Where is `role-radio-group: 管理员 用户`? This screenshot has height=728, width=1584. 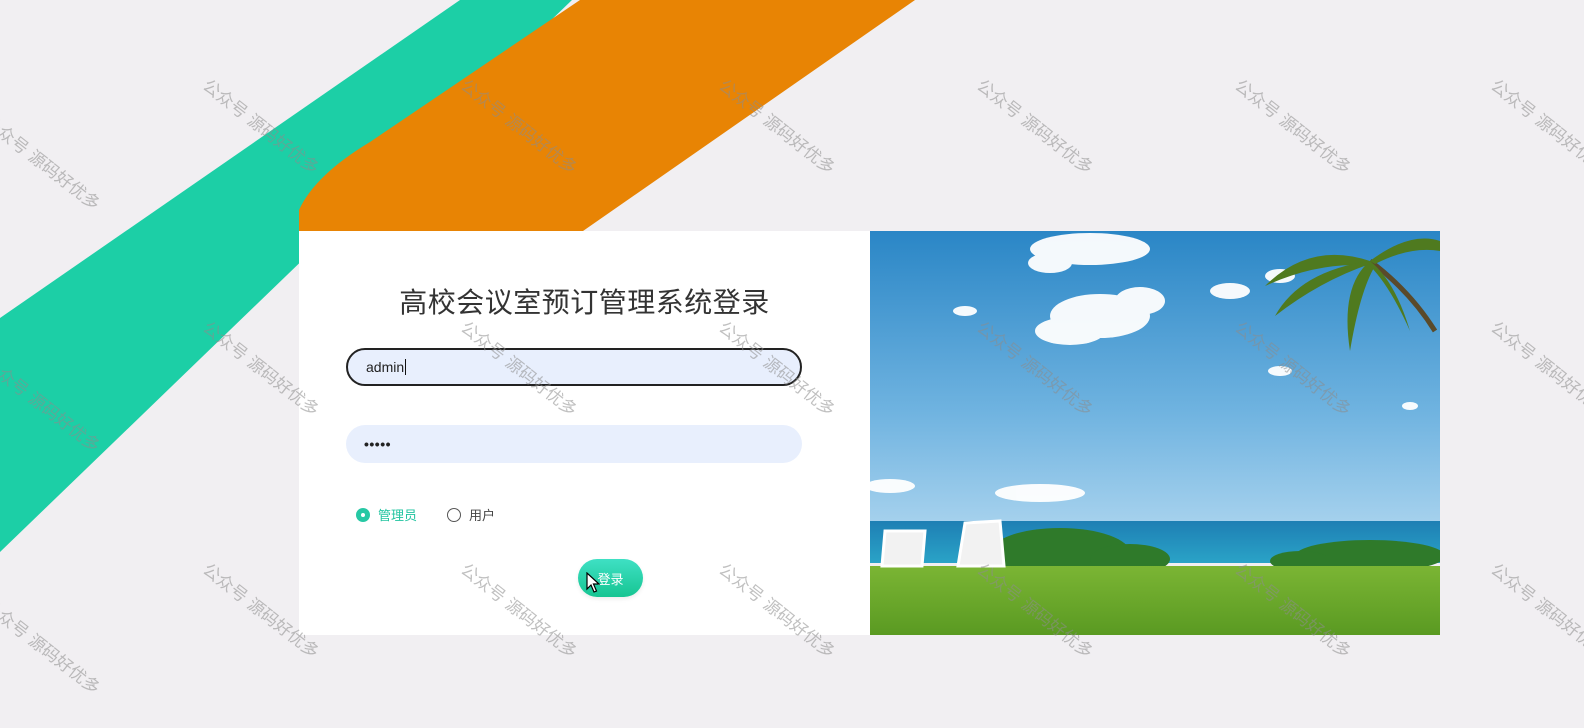 role-radio-group: 管理员 用户 is located at coordinates (440, 514).